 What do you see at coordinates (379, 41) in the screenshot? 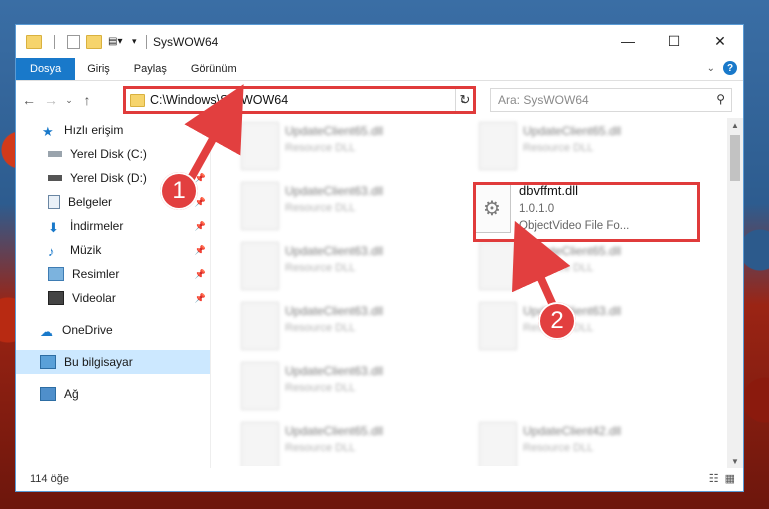
I see `title-bar: ▤▾ ▾ SysWOW64 — ☐ ✕` at bounding box center [379, 41].